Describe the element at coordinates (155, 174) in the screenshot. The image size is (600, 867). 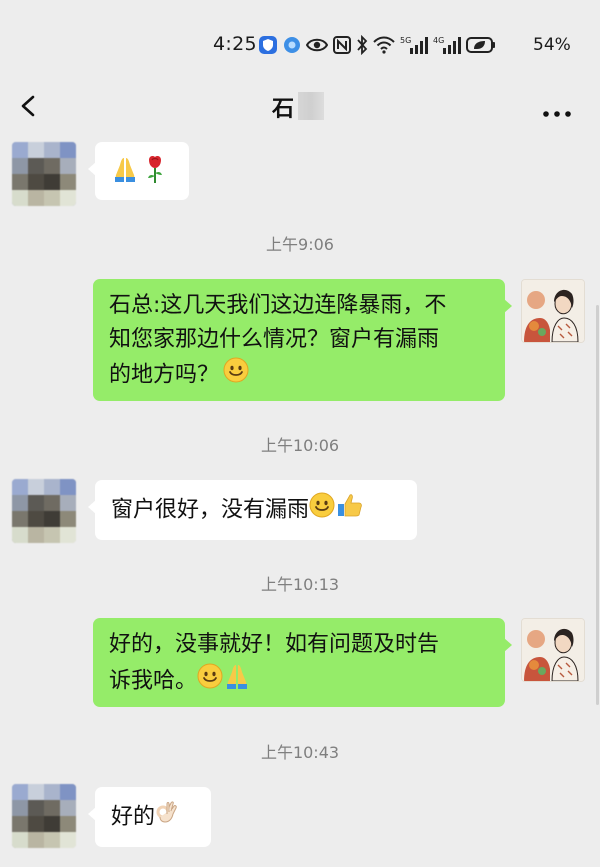
I see `rose-emoji` at that location.